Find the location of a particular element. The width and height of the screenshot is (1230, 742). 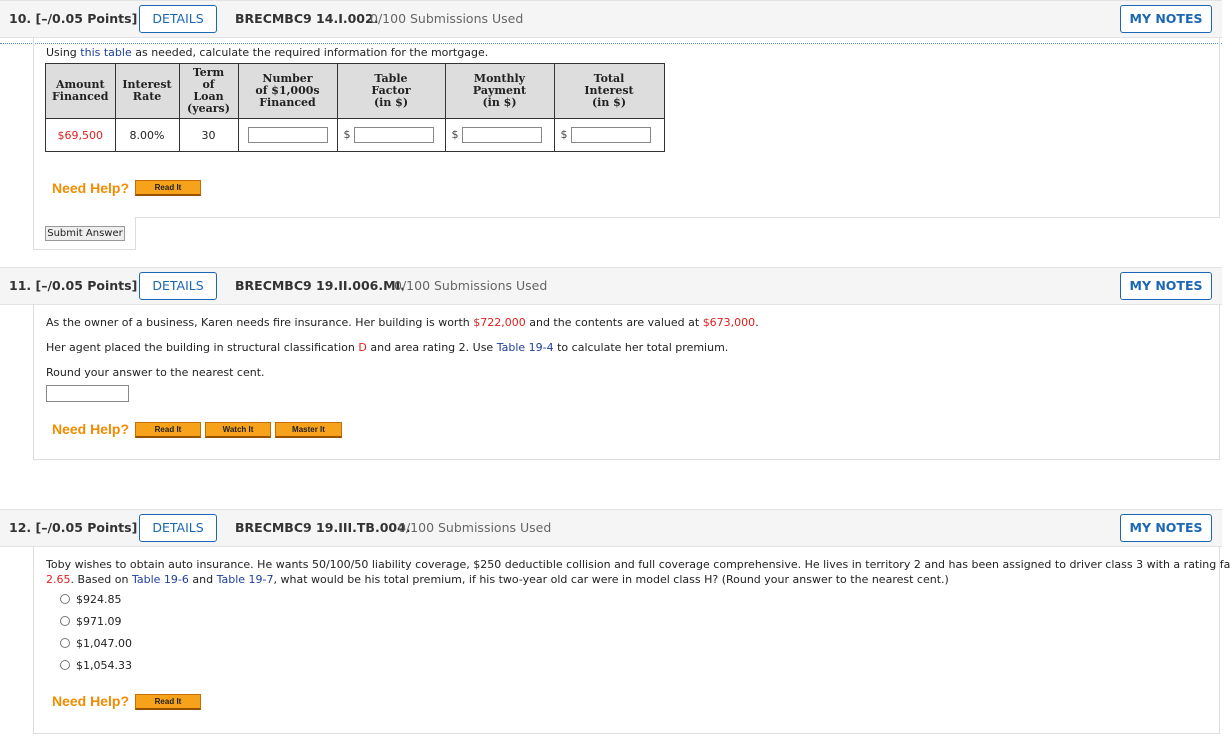

submit-tab: Submit Answer is located at coordinates (84, 233).